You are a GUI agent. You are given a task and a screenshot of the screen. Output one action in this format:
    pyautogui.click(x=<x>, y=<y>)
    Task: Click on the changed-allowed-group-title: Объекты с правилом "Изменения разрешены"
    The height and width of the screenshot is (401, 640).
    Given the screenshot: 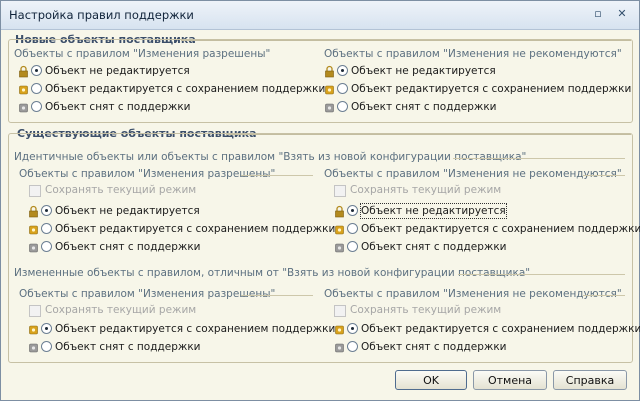 What is the action you would take?
    pyautogui.click(x=148, y=294)
    